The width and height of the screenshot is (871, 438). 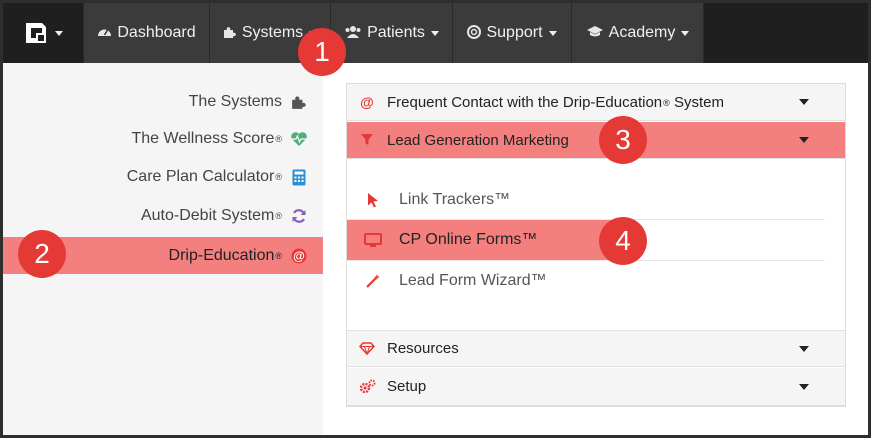 What do you see at coordinates (407, 386) in the screenshot?
I see `accordion-title: Setup` at bounding box center [407, 386].